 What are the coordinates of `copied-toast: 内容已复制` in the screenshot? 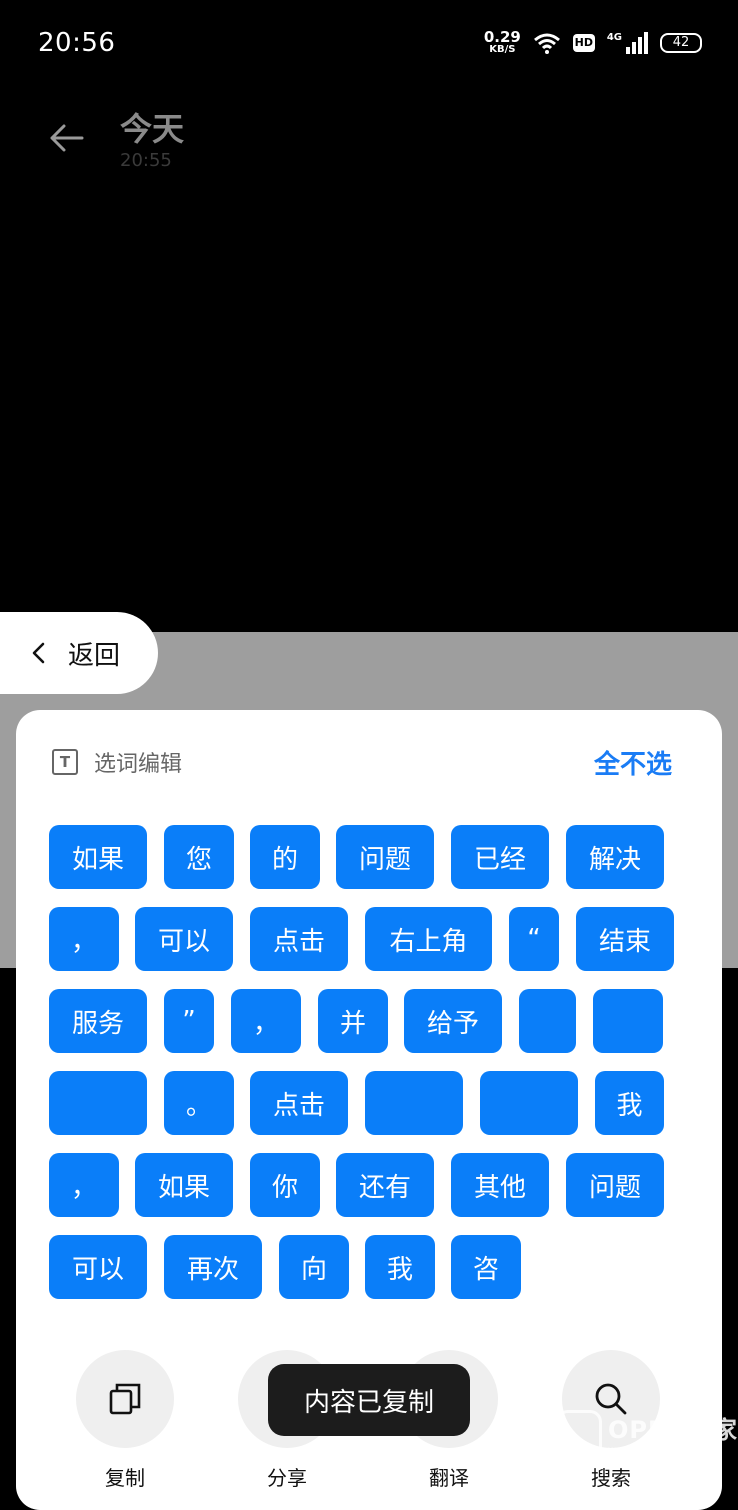 It's located at (369, 1400).